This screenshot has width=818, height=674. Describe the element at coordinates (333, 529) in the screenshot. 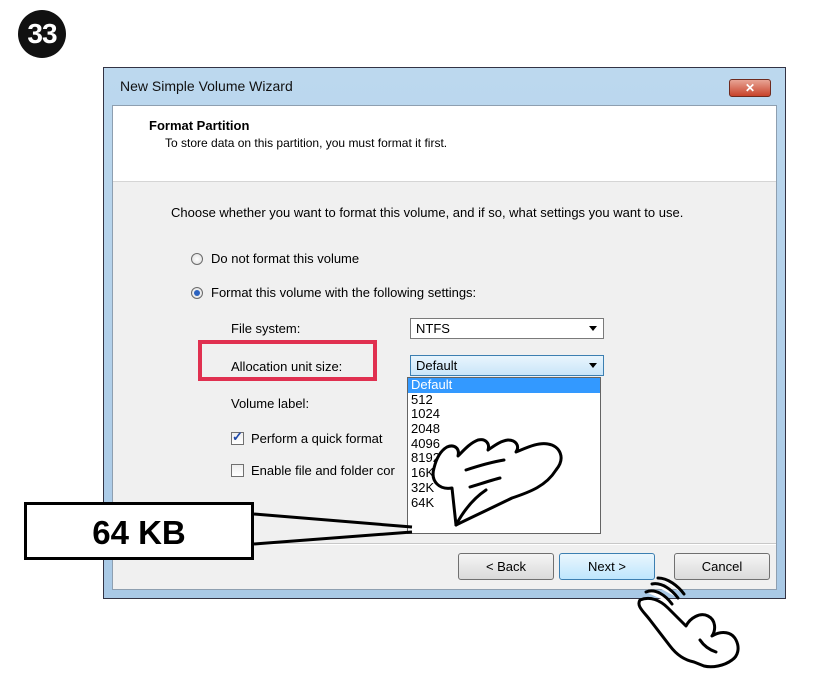

I see `callout-pointer` at that location.